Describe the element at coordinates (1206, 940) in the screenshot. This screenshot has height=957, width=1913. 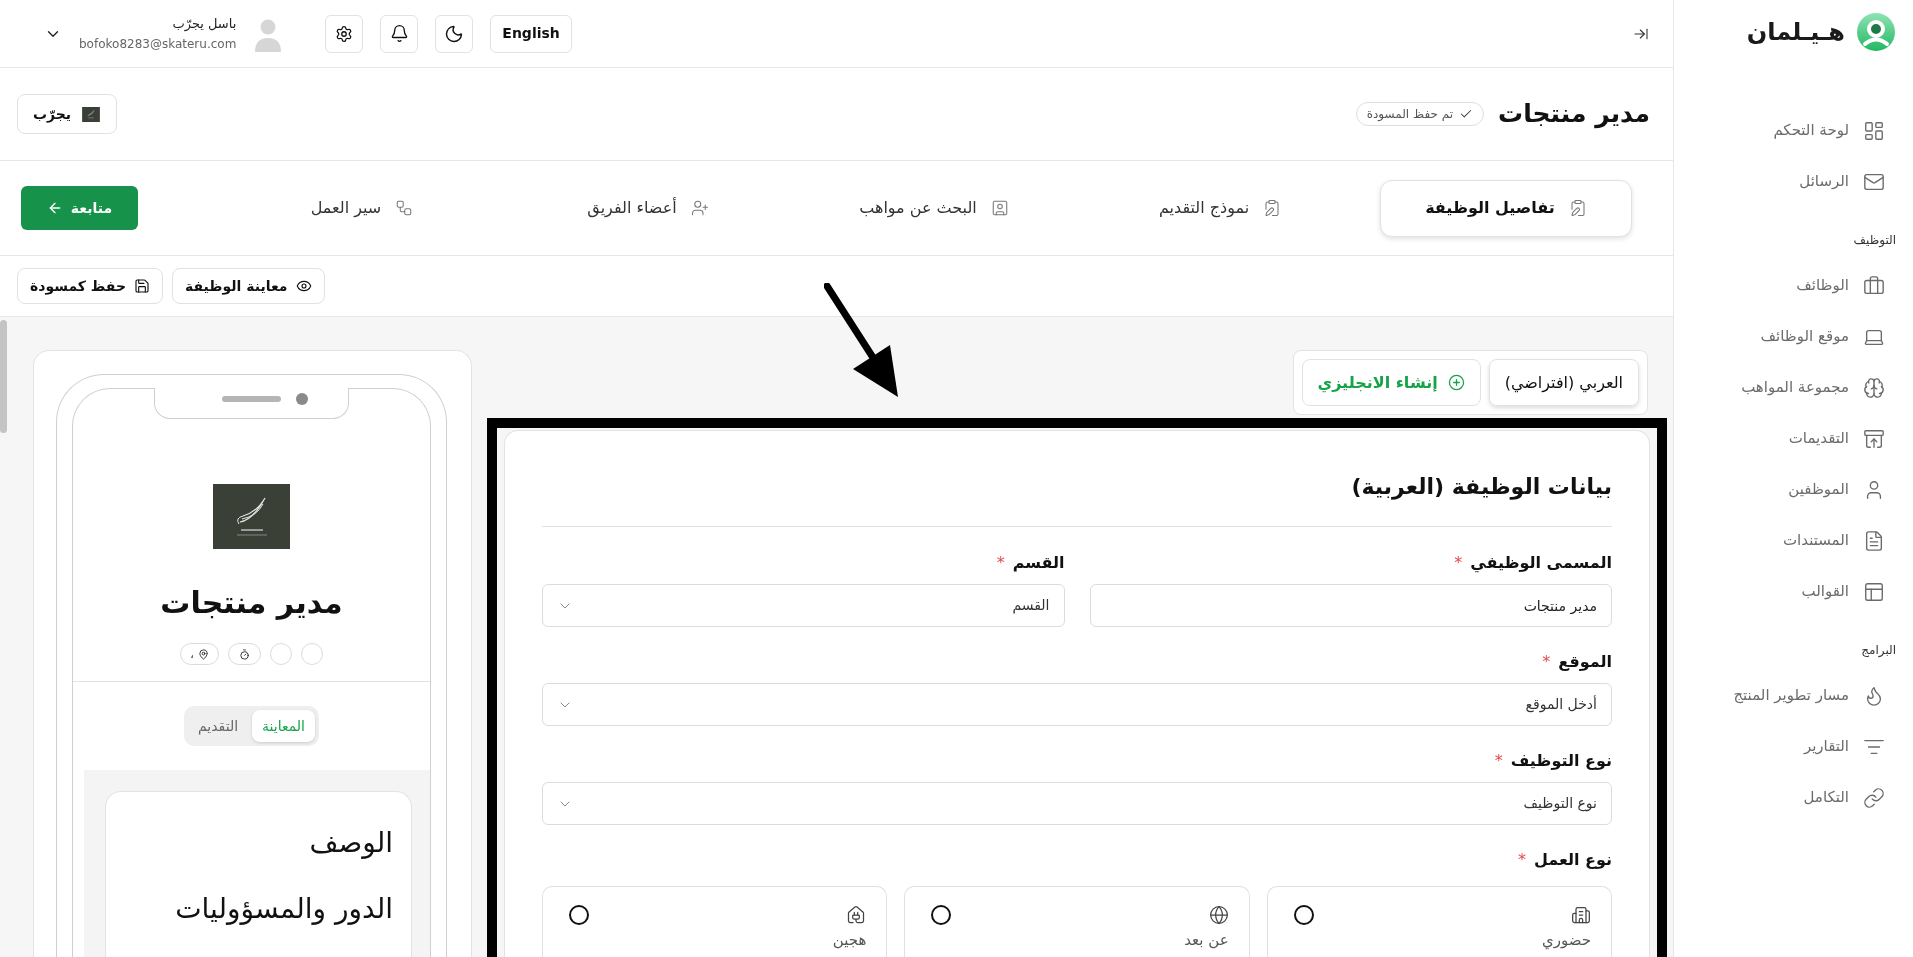
I see `option-label: عن بعد` at that location.